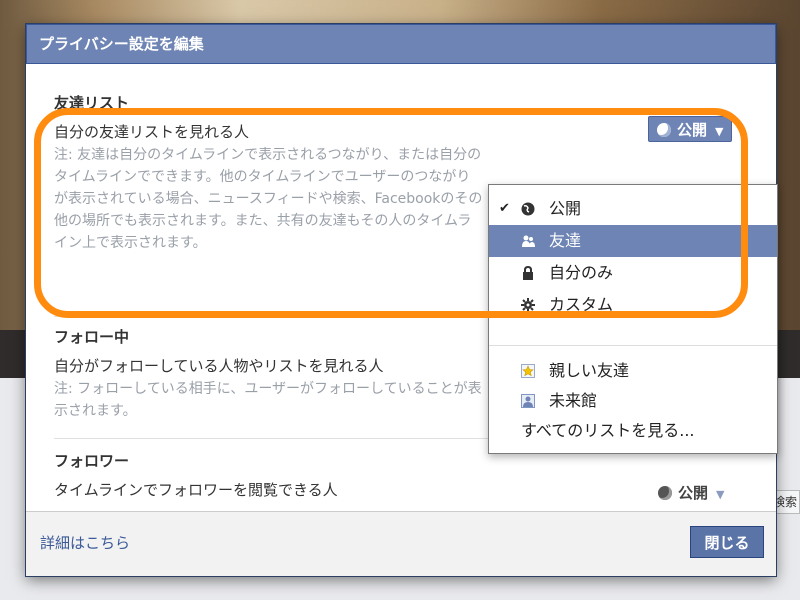 This screenshot has width=800, height=600. What do you see at coordinates (85, 542) in the screenshot?
I see `learn-more-link: 詳細はこちら` at bounding box center [85, 542].